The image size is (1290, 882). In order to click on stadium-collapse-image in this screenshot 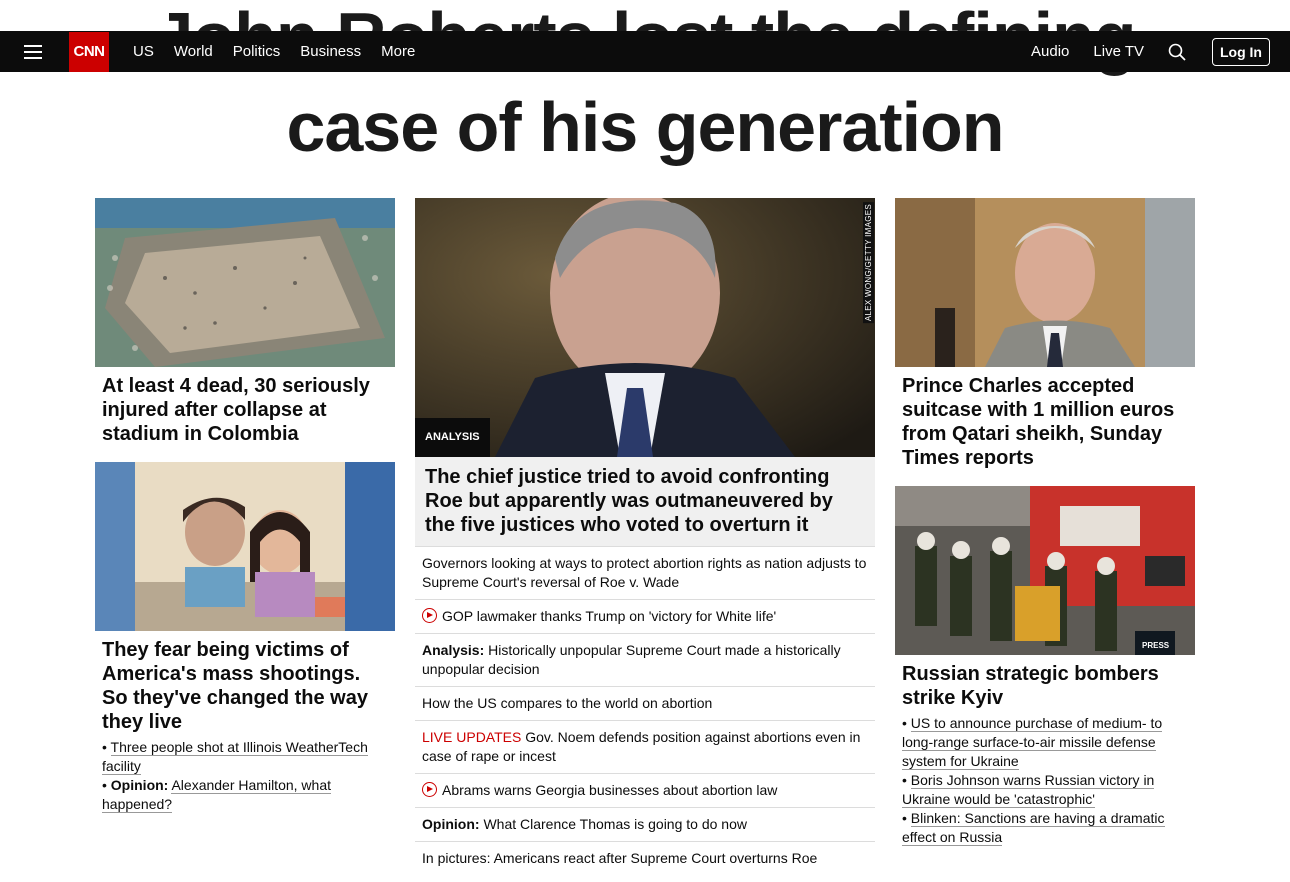, I will do `click(245, 282)`.